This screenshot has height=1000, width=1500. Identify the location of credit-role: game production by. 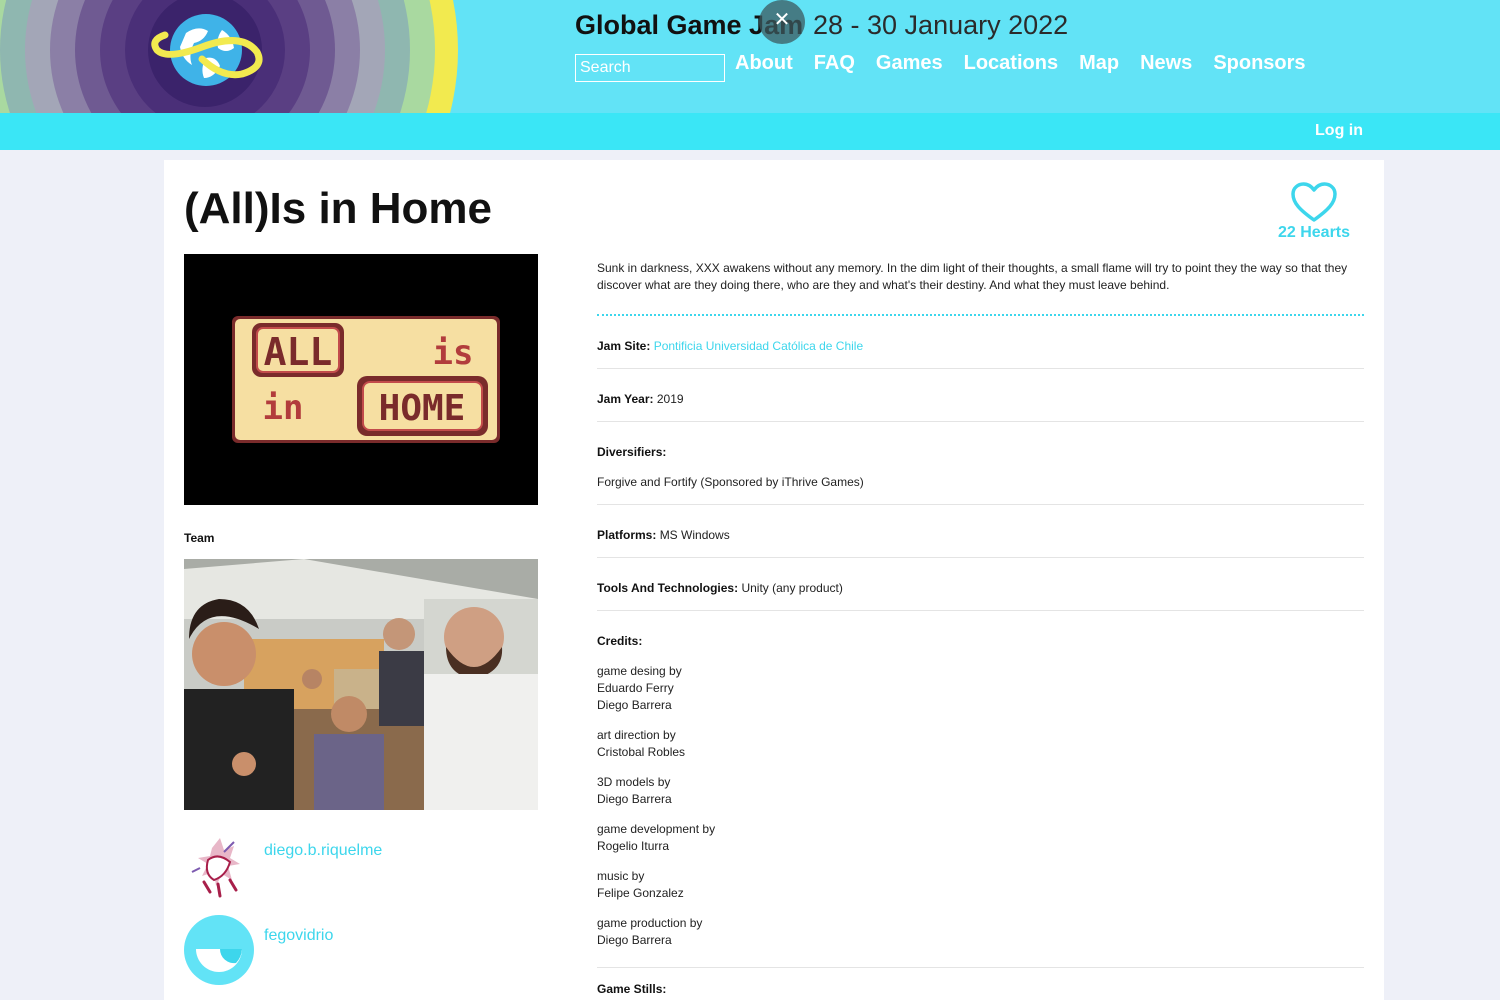
(650, 923).